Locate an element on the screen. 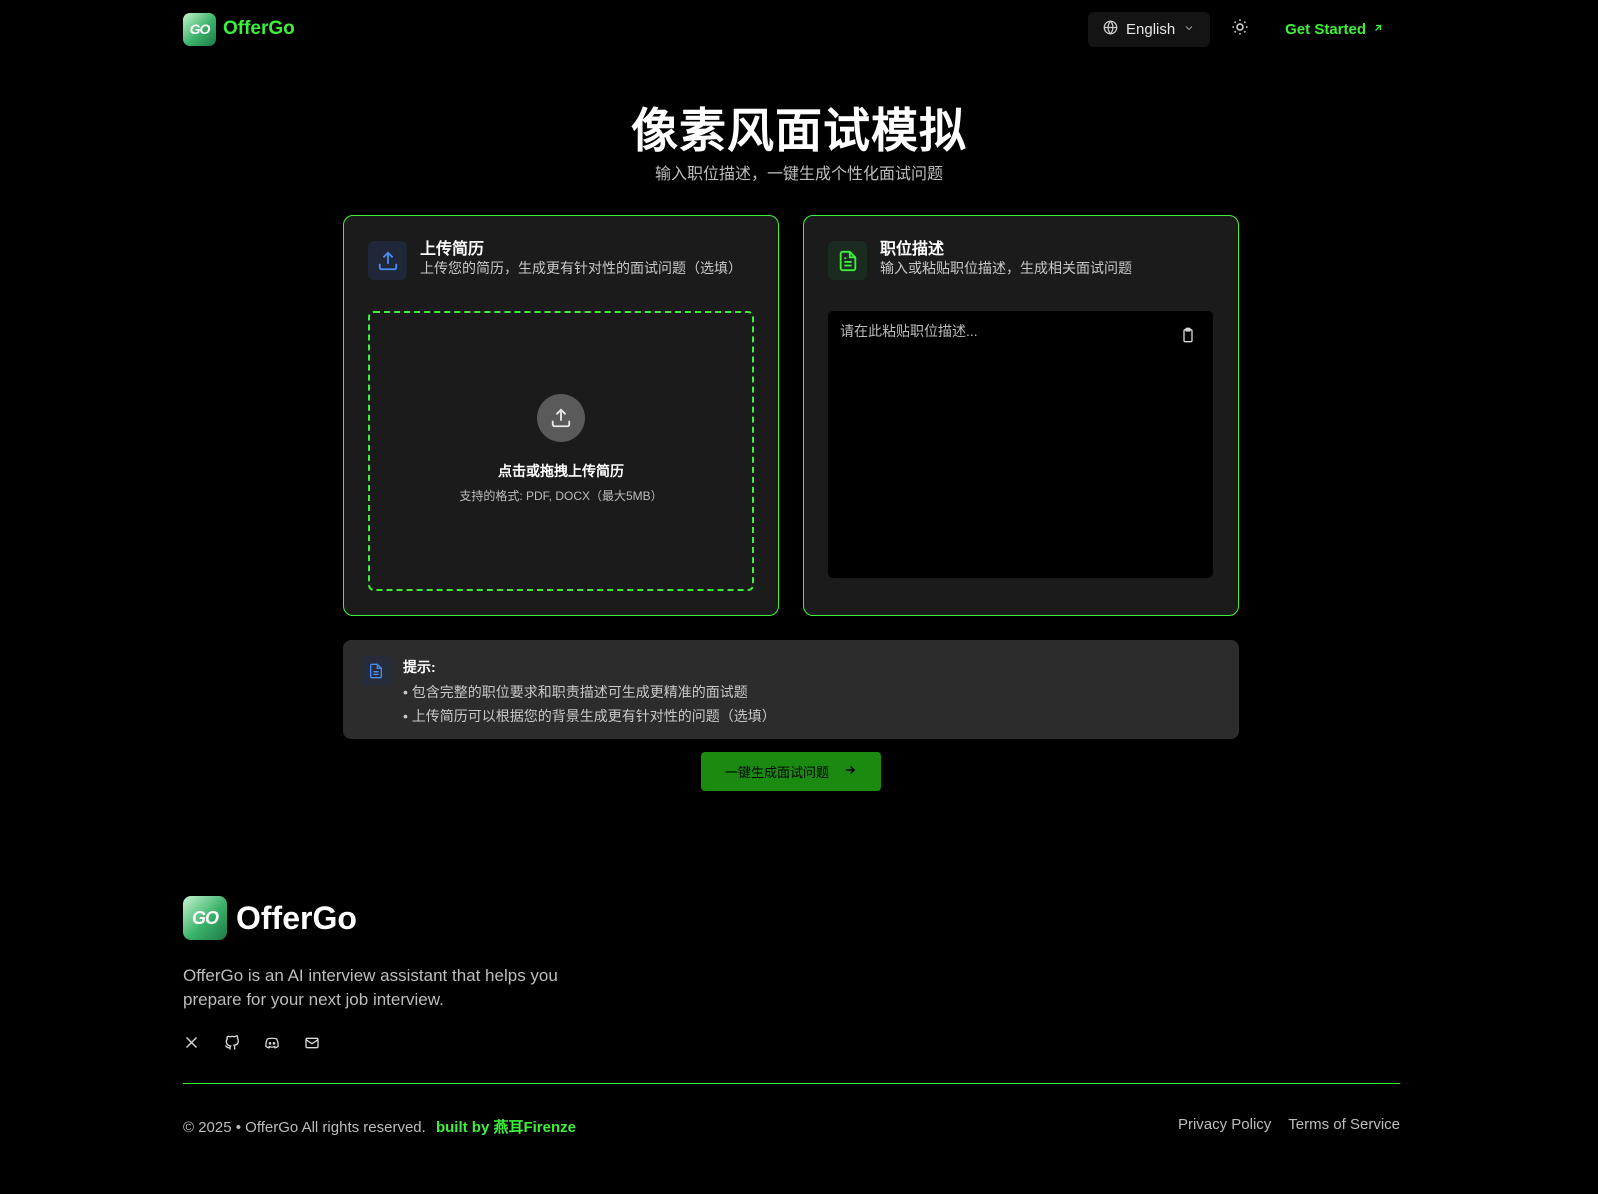  footer-brand: GO OfferGo is located at coordinates (270, 918).